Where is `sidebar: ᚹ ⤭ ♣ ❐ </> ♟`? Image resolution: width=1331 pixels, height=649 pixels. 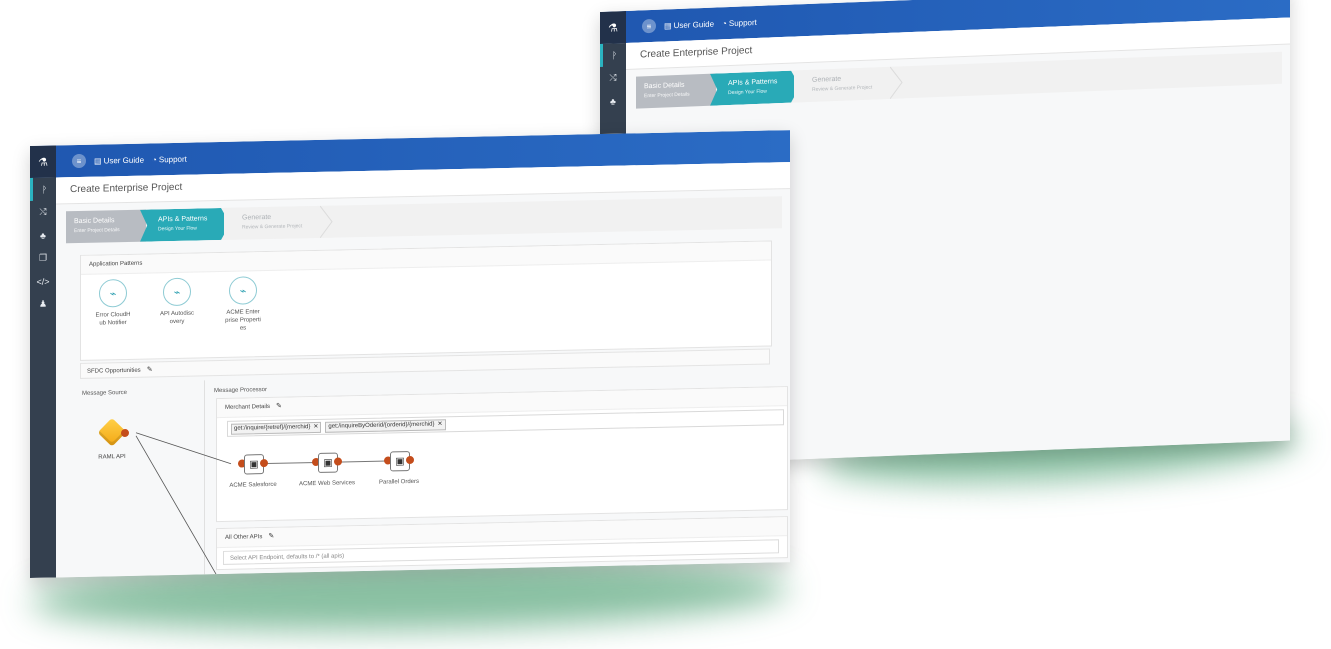 sidebar: ᚹ ⤭ ♣ ❐ </> ♟ is located at coordinates (43, 377).